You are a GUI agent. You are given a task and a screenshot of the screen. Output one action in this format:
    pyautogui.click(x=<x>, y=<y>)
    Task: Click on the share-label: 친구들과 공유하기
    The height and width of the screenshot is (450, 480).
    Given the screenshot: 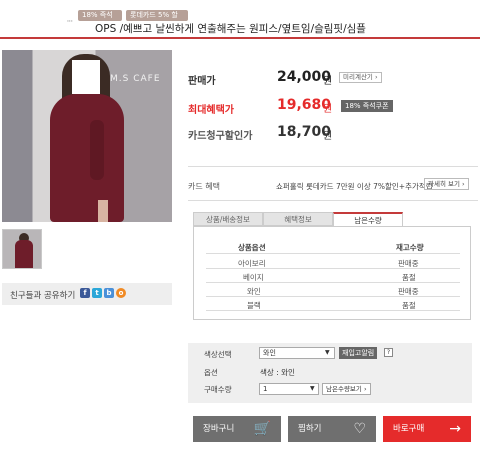 What is the action you would take?
    pyautogui.click(x=43, y=296)
    